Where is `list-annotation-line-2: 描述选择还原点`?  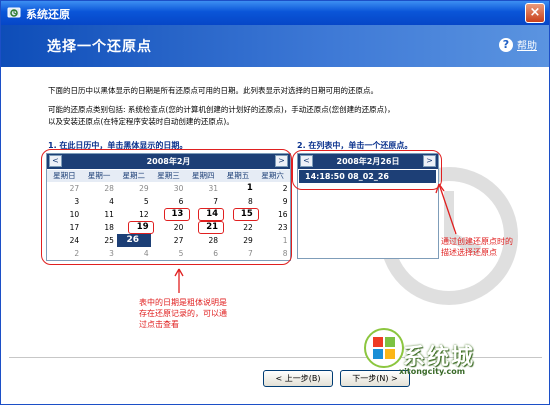 list-annotation-line-2: 描述选择还原点 is located at coordinates (469, 252).